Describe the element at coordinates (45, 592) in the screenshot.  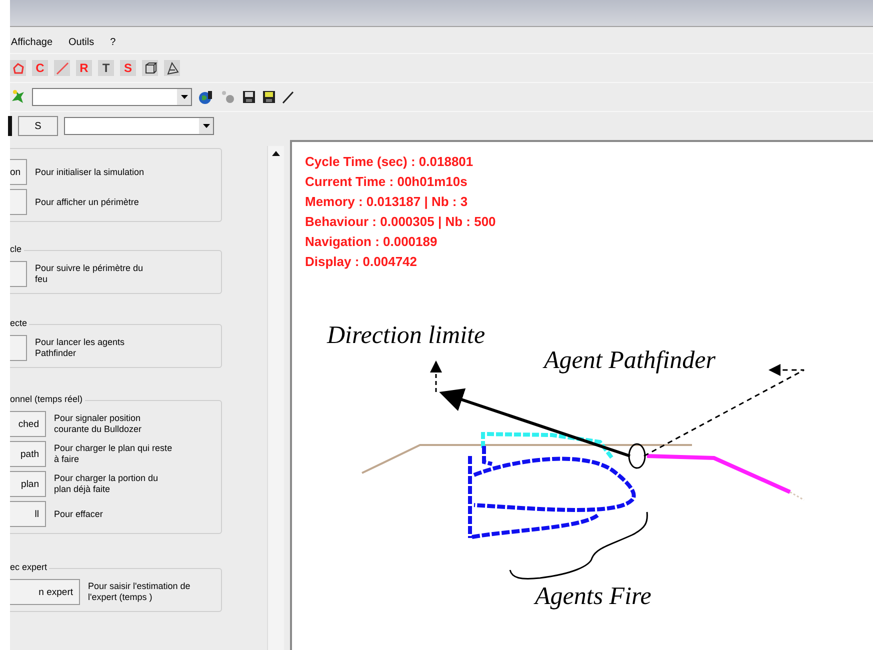
I see `panel-button: n expert` at that location.